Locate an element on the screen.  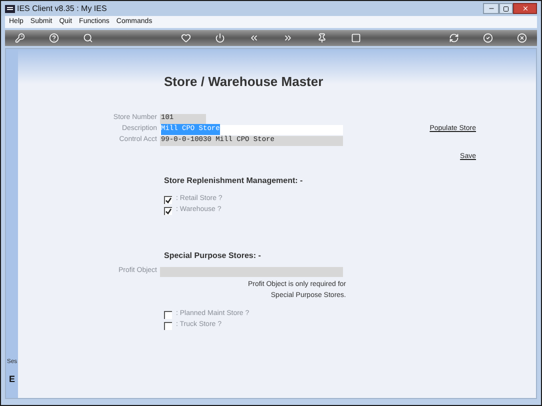
close-button is located at coordinates (525, 8).